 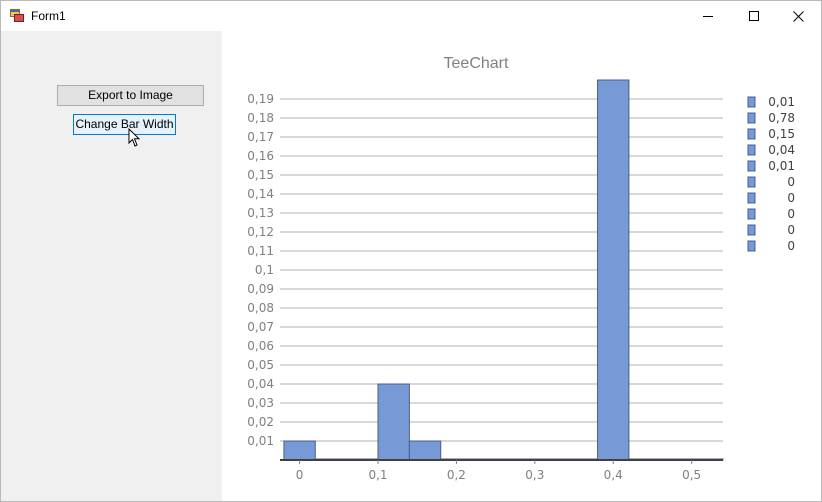 What do you see at coordinates (17, 15) in the screenshot?
I see `form-app-icon` at bounding box center [17, 15].